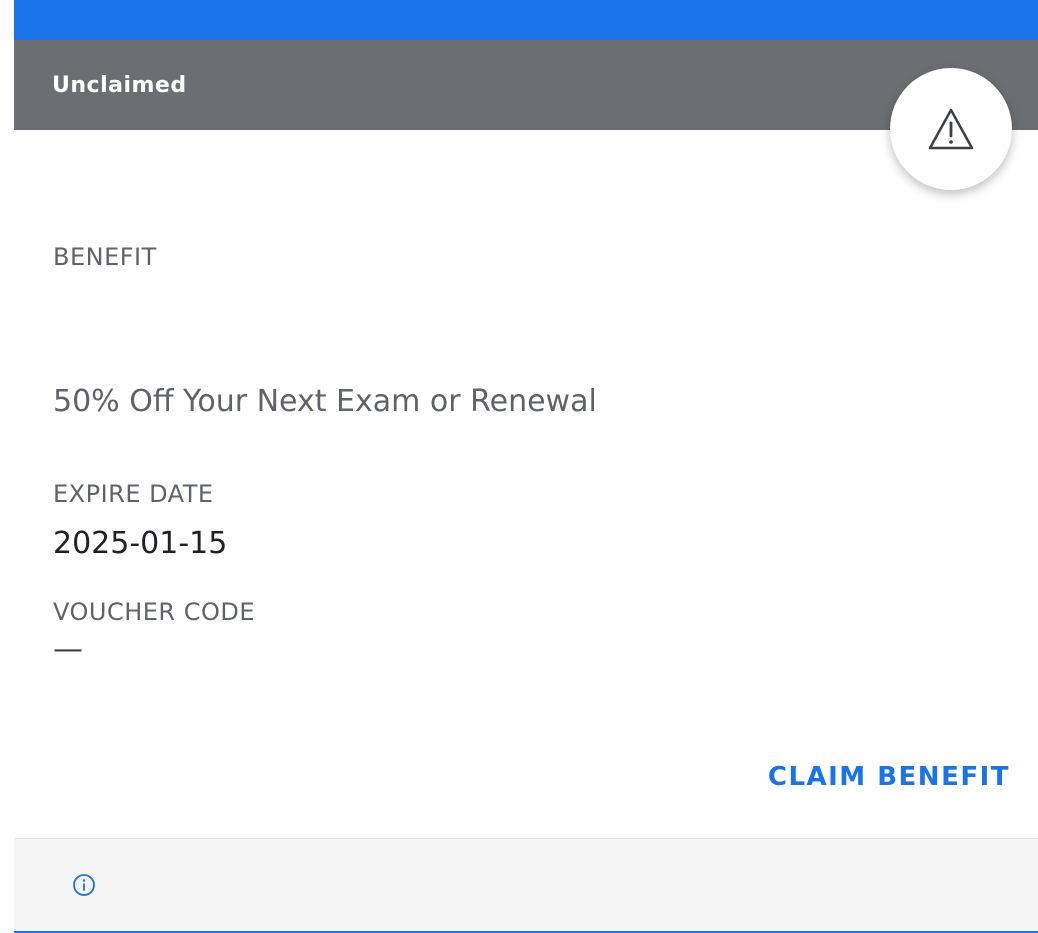 The height and width of the screenshot is (933, 1038). What do you see at coordinates (84, 885) in the screenshot?
I see `info-icon` at bounding box center [84, 885].